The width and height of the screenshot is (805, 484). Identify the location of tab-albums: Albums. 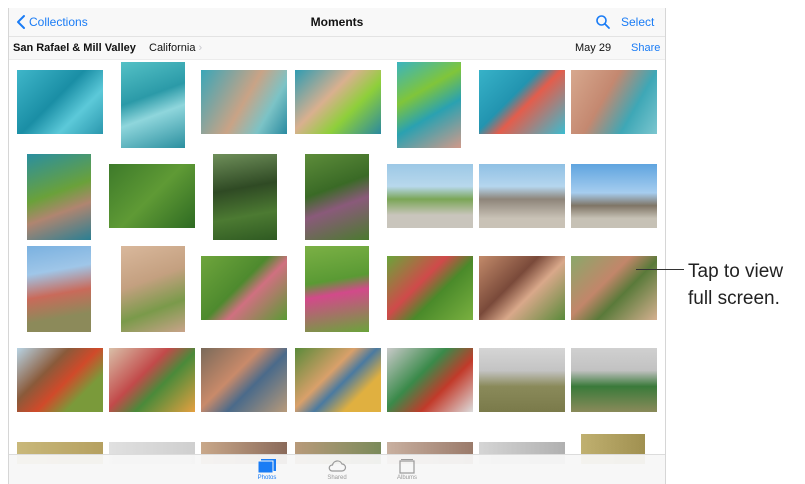
(407, 469).